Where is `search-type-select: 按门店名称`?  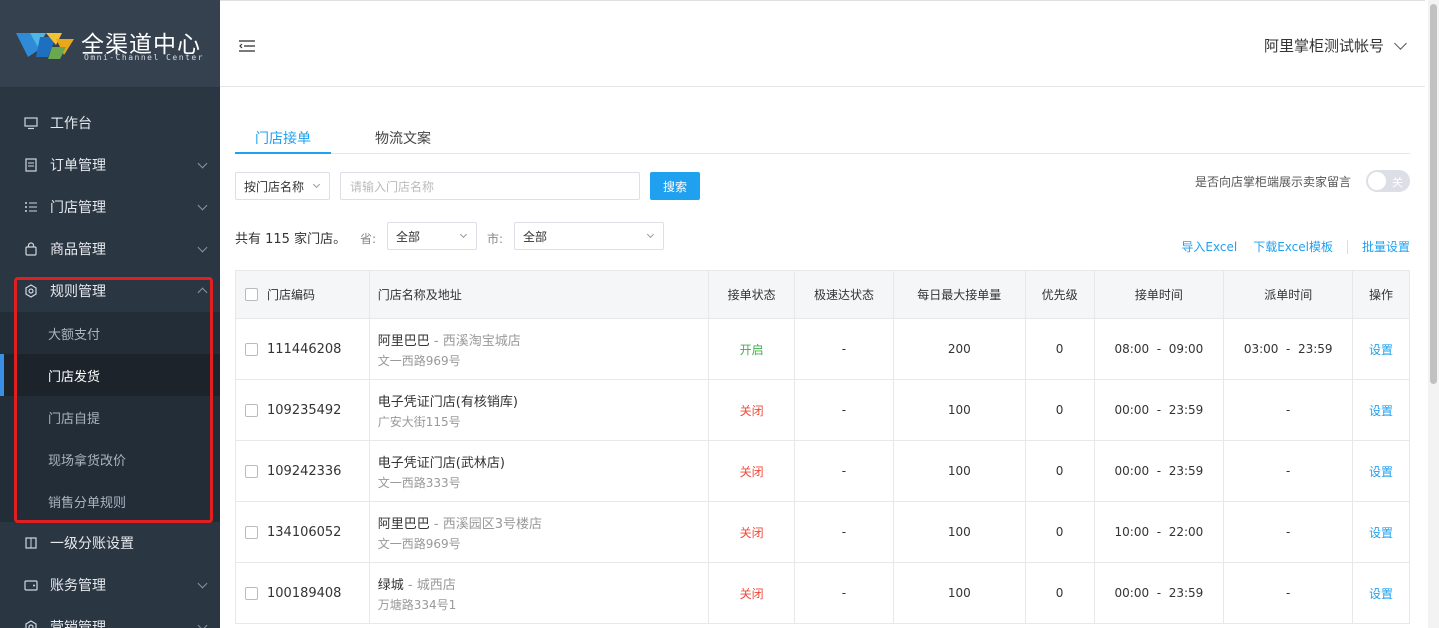 search-type-select: 按门店名称 is located at coordinates (282, 186).